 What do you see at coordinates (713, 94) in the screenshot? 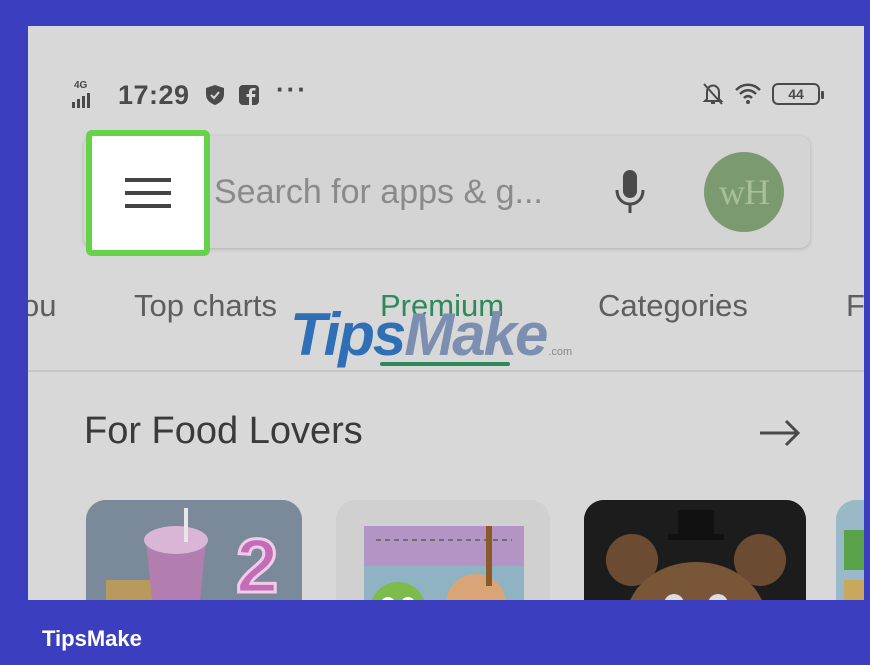
I see `bell-off-icon` at bounding box center [713, 94].